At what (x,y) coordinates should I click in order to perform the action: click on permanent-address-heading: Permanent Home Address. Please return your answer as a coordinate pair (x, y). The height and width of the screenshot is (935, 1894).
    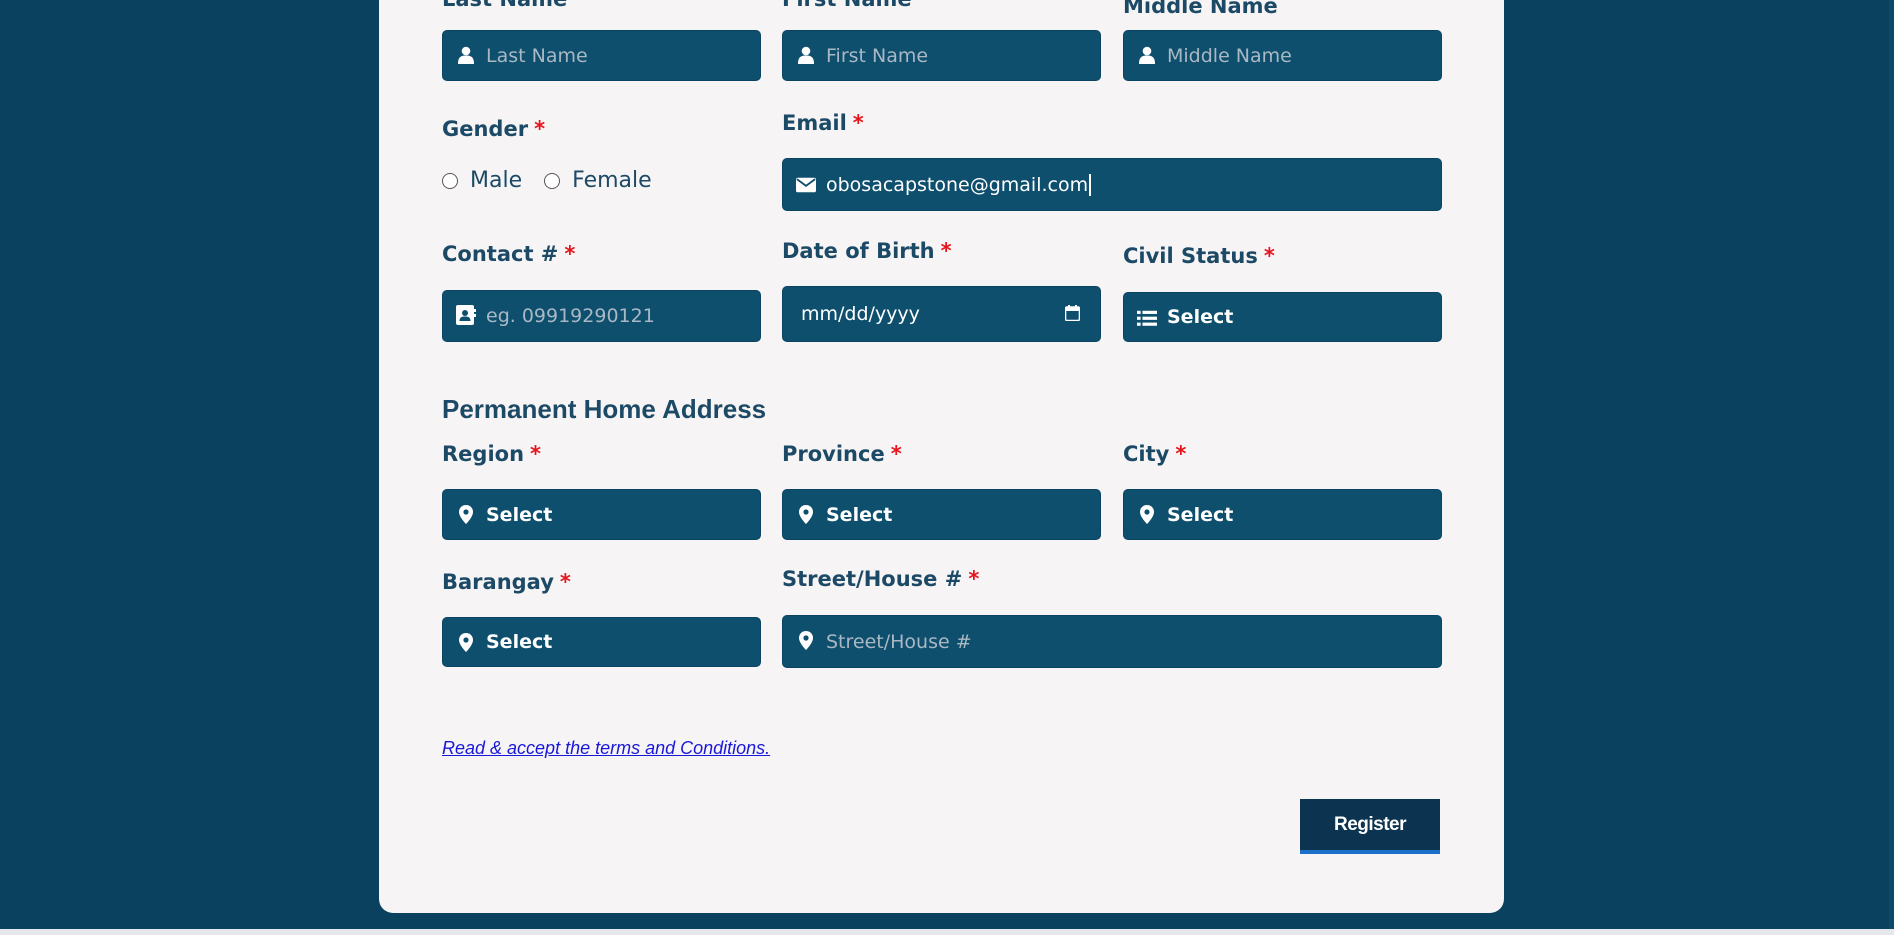
    Looking at the image, I should click on (604, 409).